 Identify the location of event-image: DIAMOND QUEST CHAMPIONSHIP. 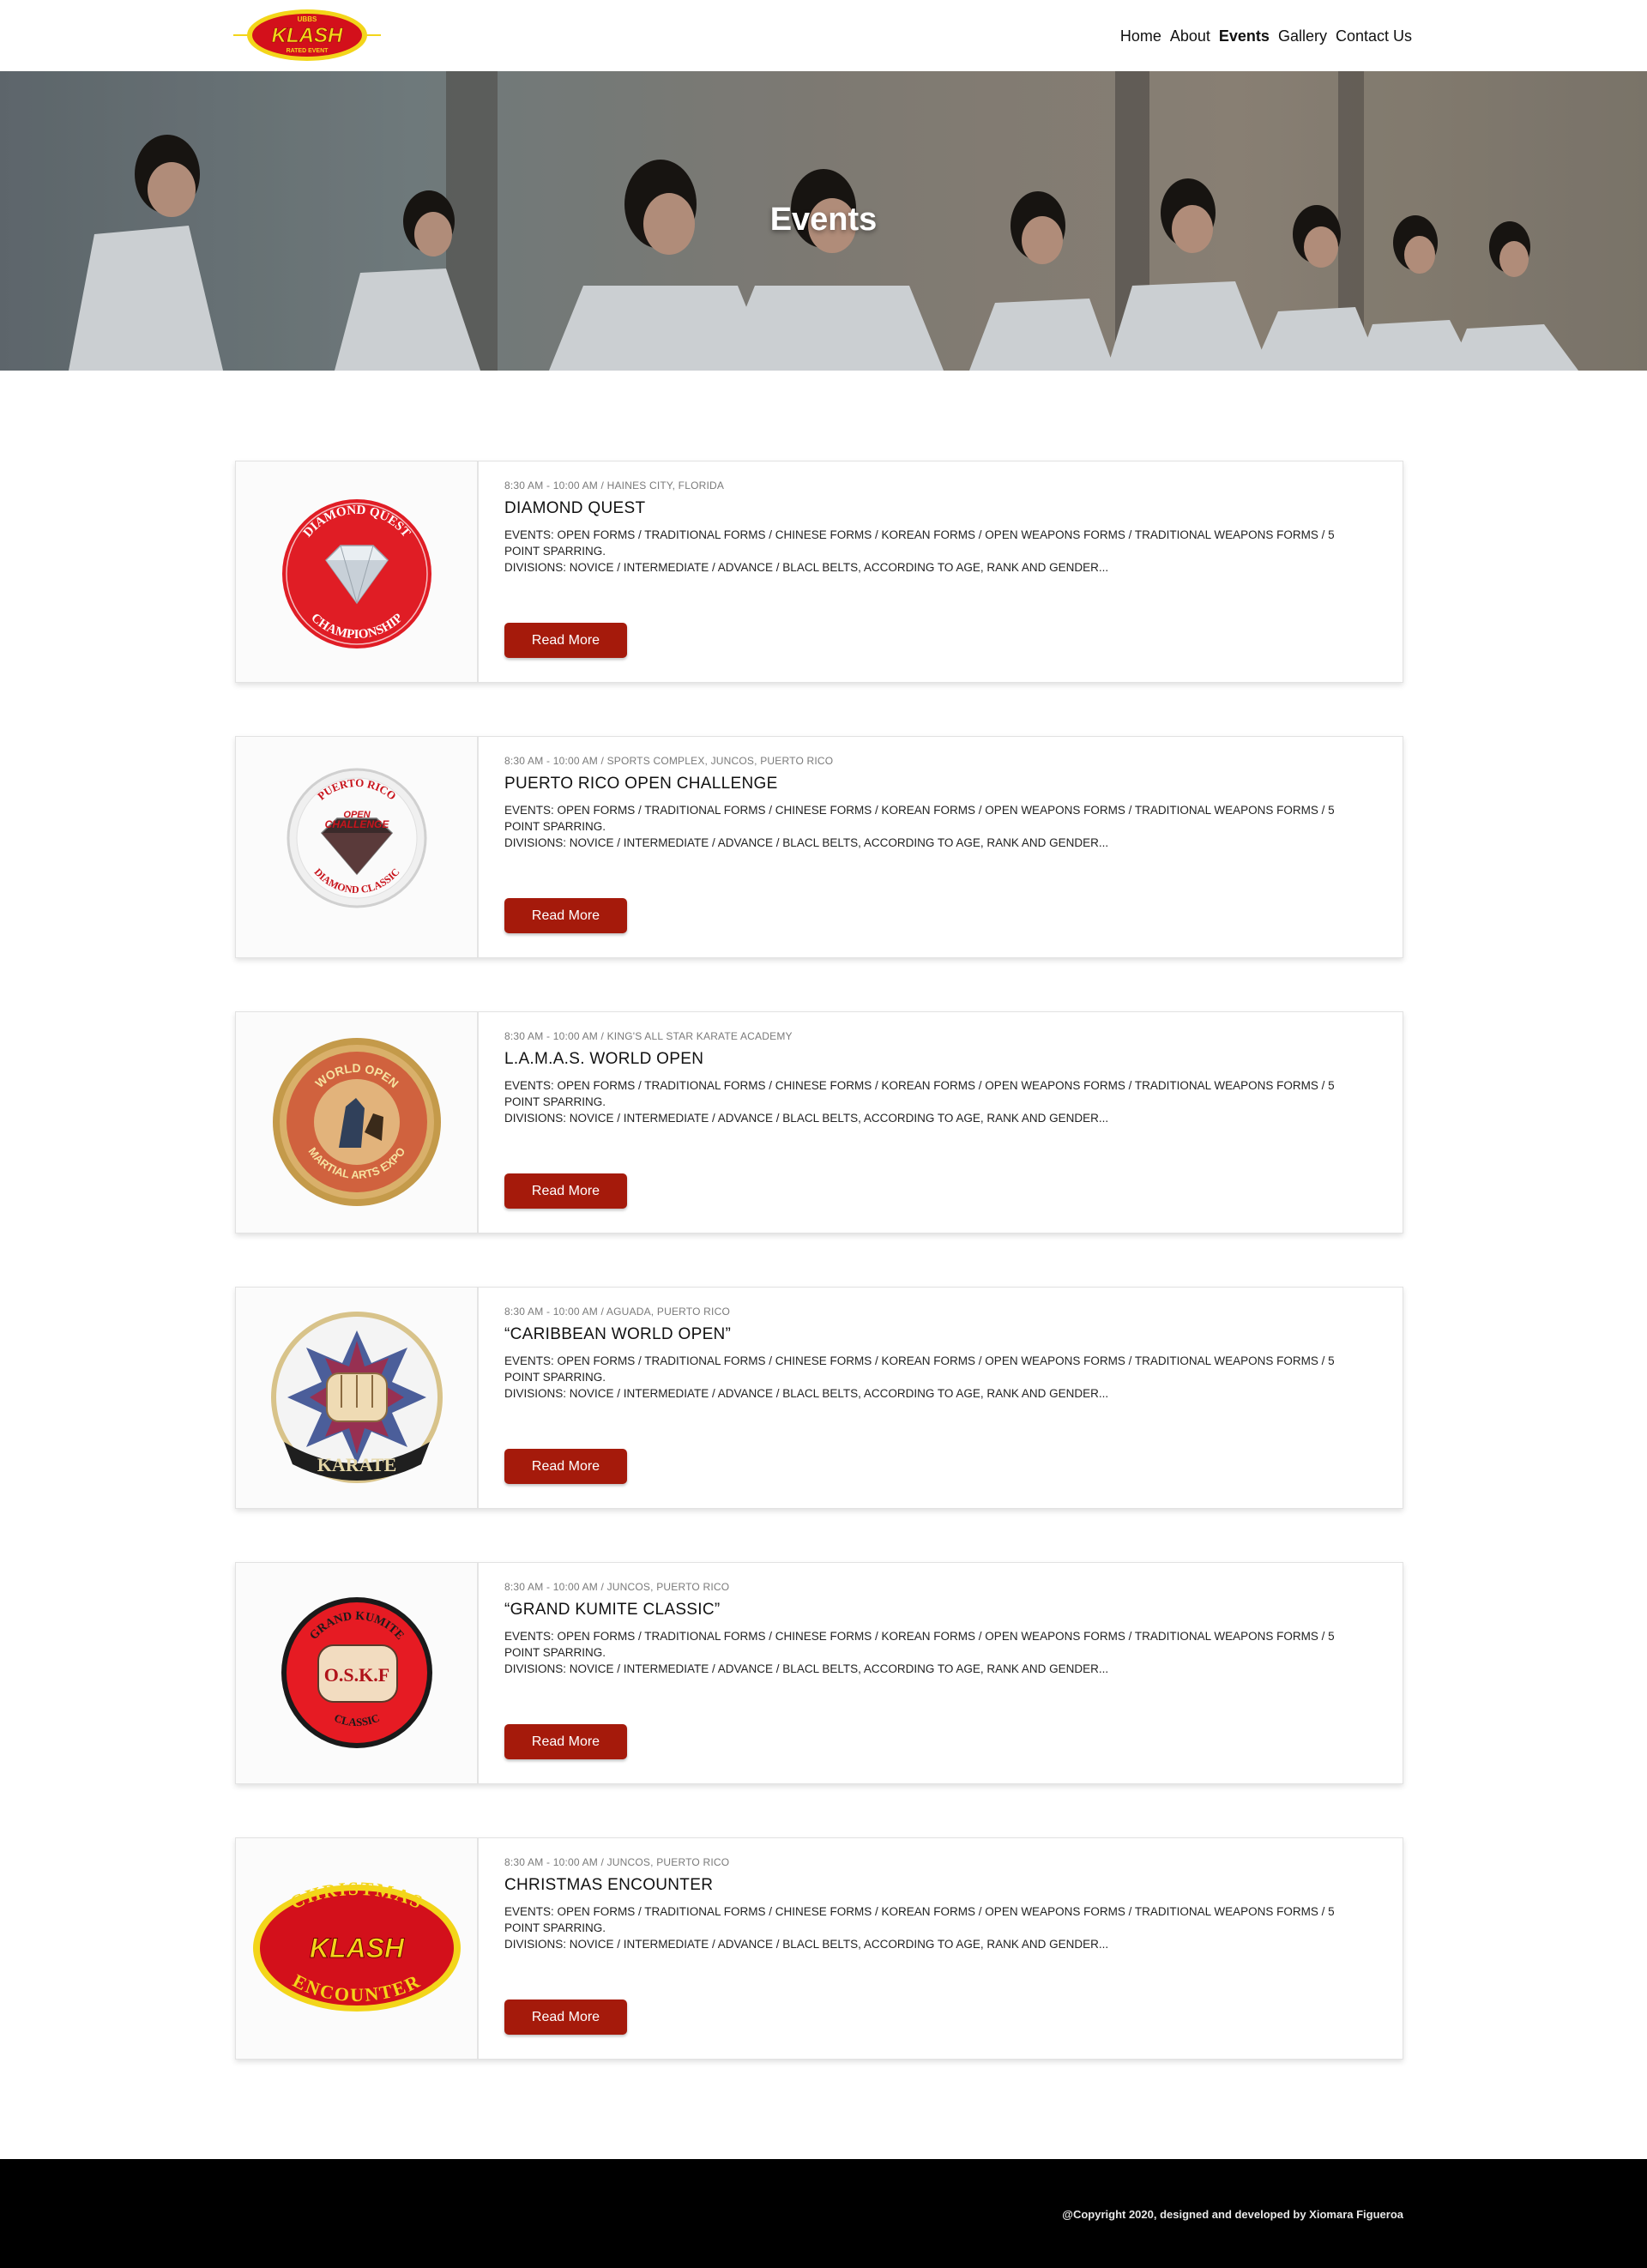
(357, 572).